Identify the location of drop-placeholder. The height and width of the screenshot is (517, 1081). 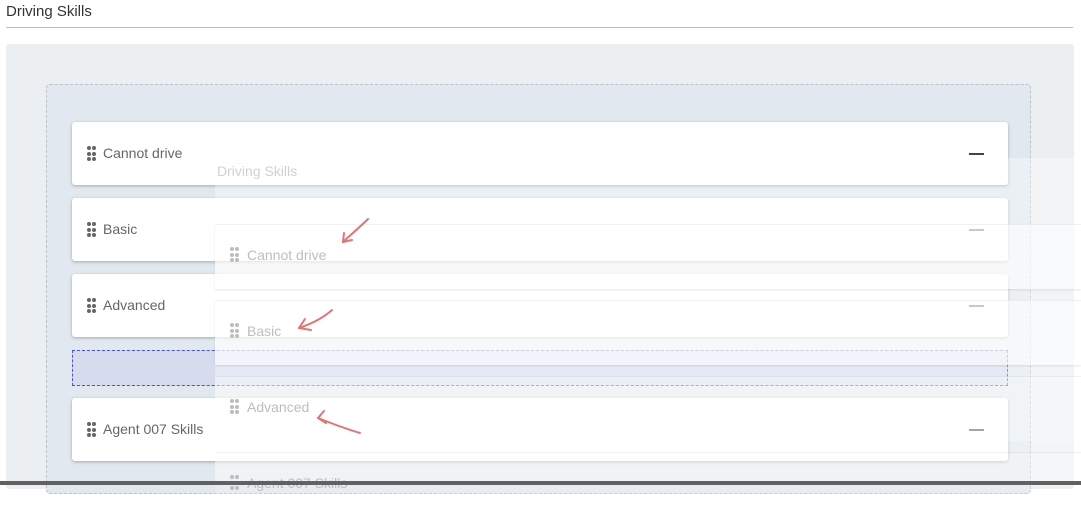
(540, 368).